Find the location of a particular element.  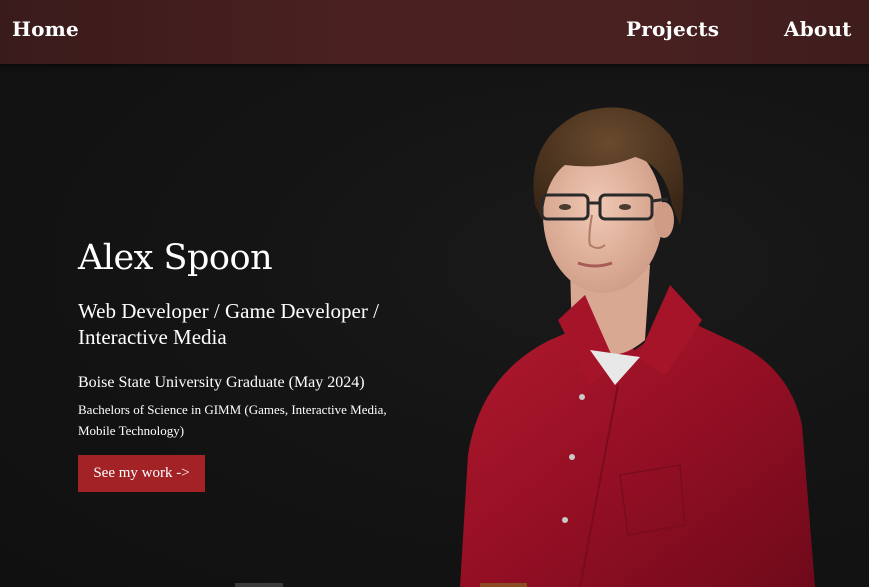

hero-name: Alex Spoon is located at coordinates (175, 258).